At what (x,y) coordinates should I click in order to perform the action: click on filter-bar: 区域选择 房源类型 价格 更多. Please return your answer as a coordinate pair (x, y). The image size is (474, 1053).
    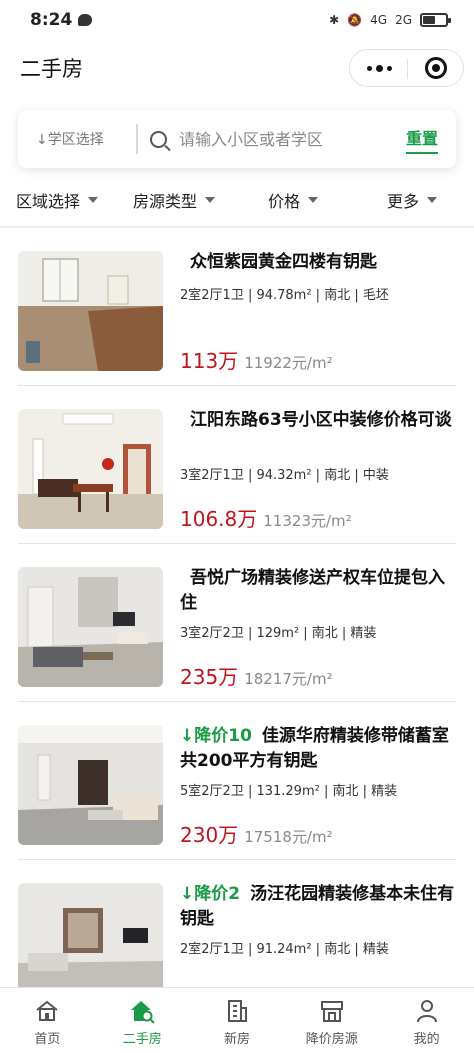
    Looking at the image, I should click on (237, 198).